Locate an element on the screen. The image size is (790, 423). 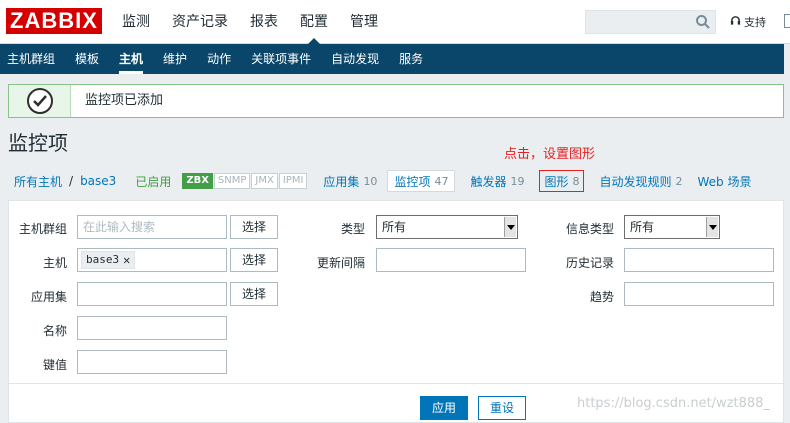
filter-divider is located at coordinates (396, 383).